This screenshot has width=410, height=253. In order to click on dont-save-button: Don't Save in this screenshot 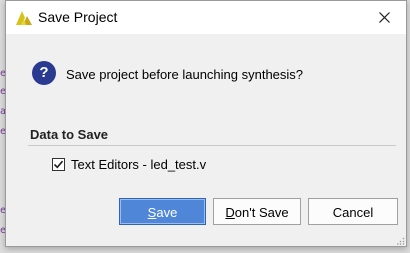, I will do `click(257, 211)`.